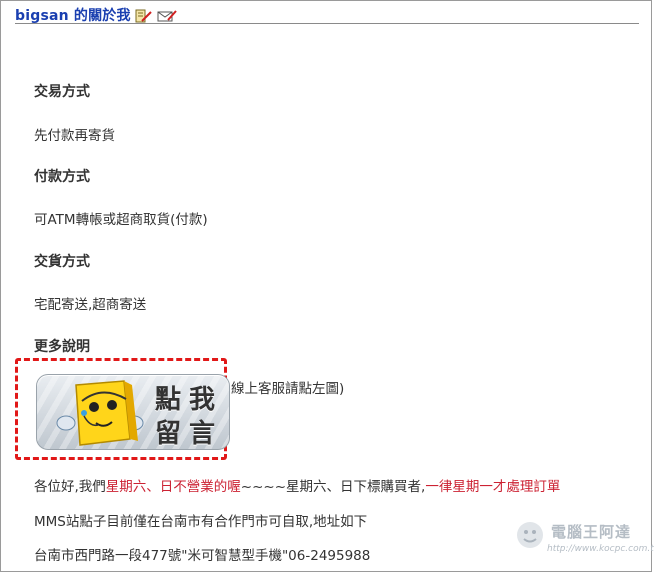 This screenshot has height=574, width=654. What do you see at coordinates (62, 347) in the screenshot?
I see `more-info-title: 更多說明` at bounding box center [62, 347].